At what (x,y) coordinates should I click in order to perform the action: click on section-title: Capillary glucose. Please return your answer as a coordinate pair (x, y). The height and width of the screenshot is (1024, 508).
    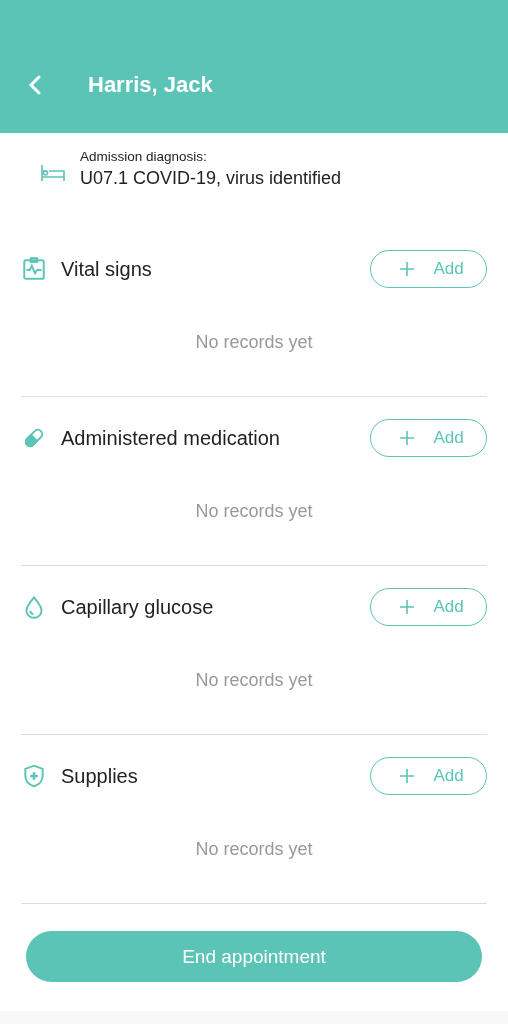
    Looking at the image, I should click on (138, 607).